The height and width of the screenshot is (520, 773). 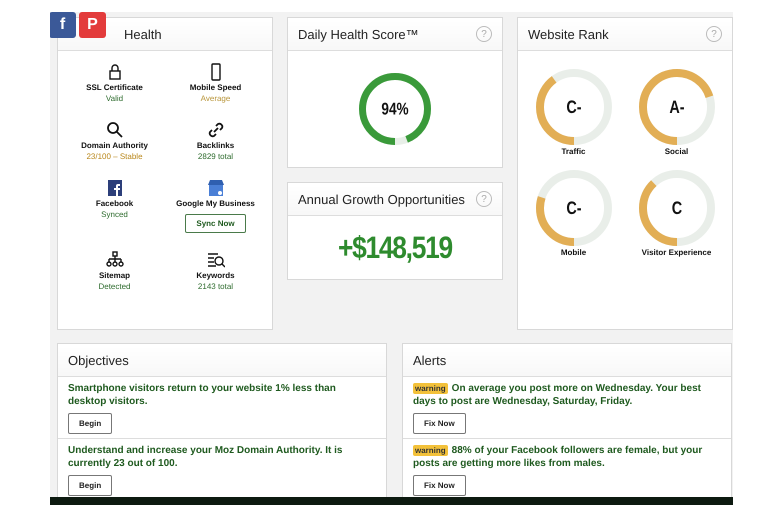 I want to click on metric-status: 2829 total, so click(x=216, y=156).